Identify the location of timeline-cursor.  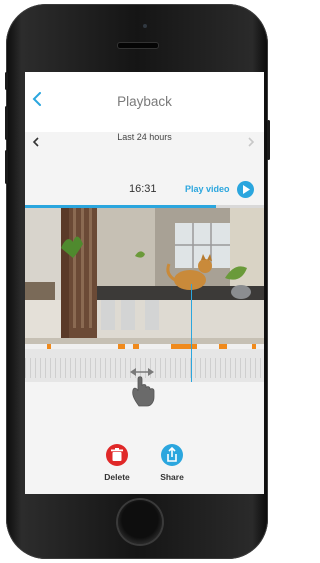
(192, 333).